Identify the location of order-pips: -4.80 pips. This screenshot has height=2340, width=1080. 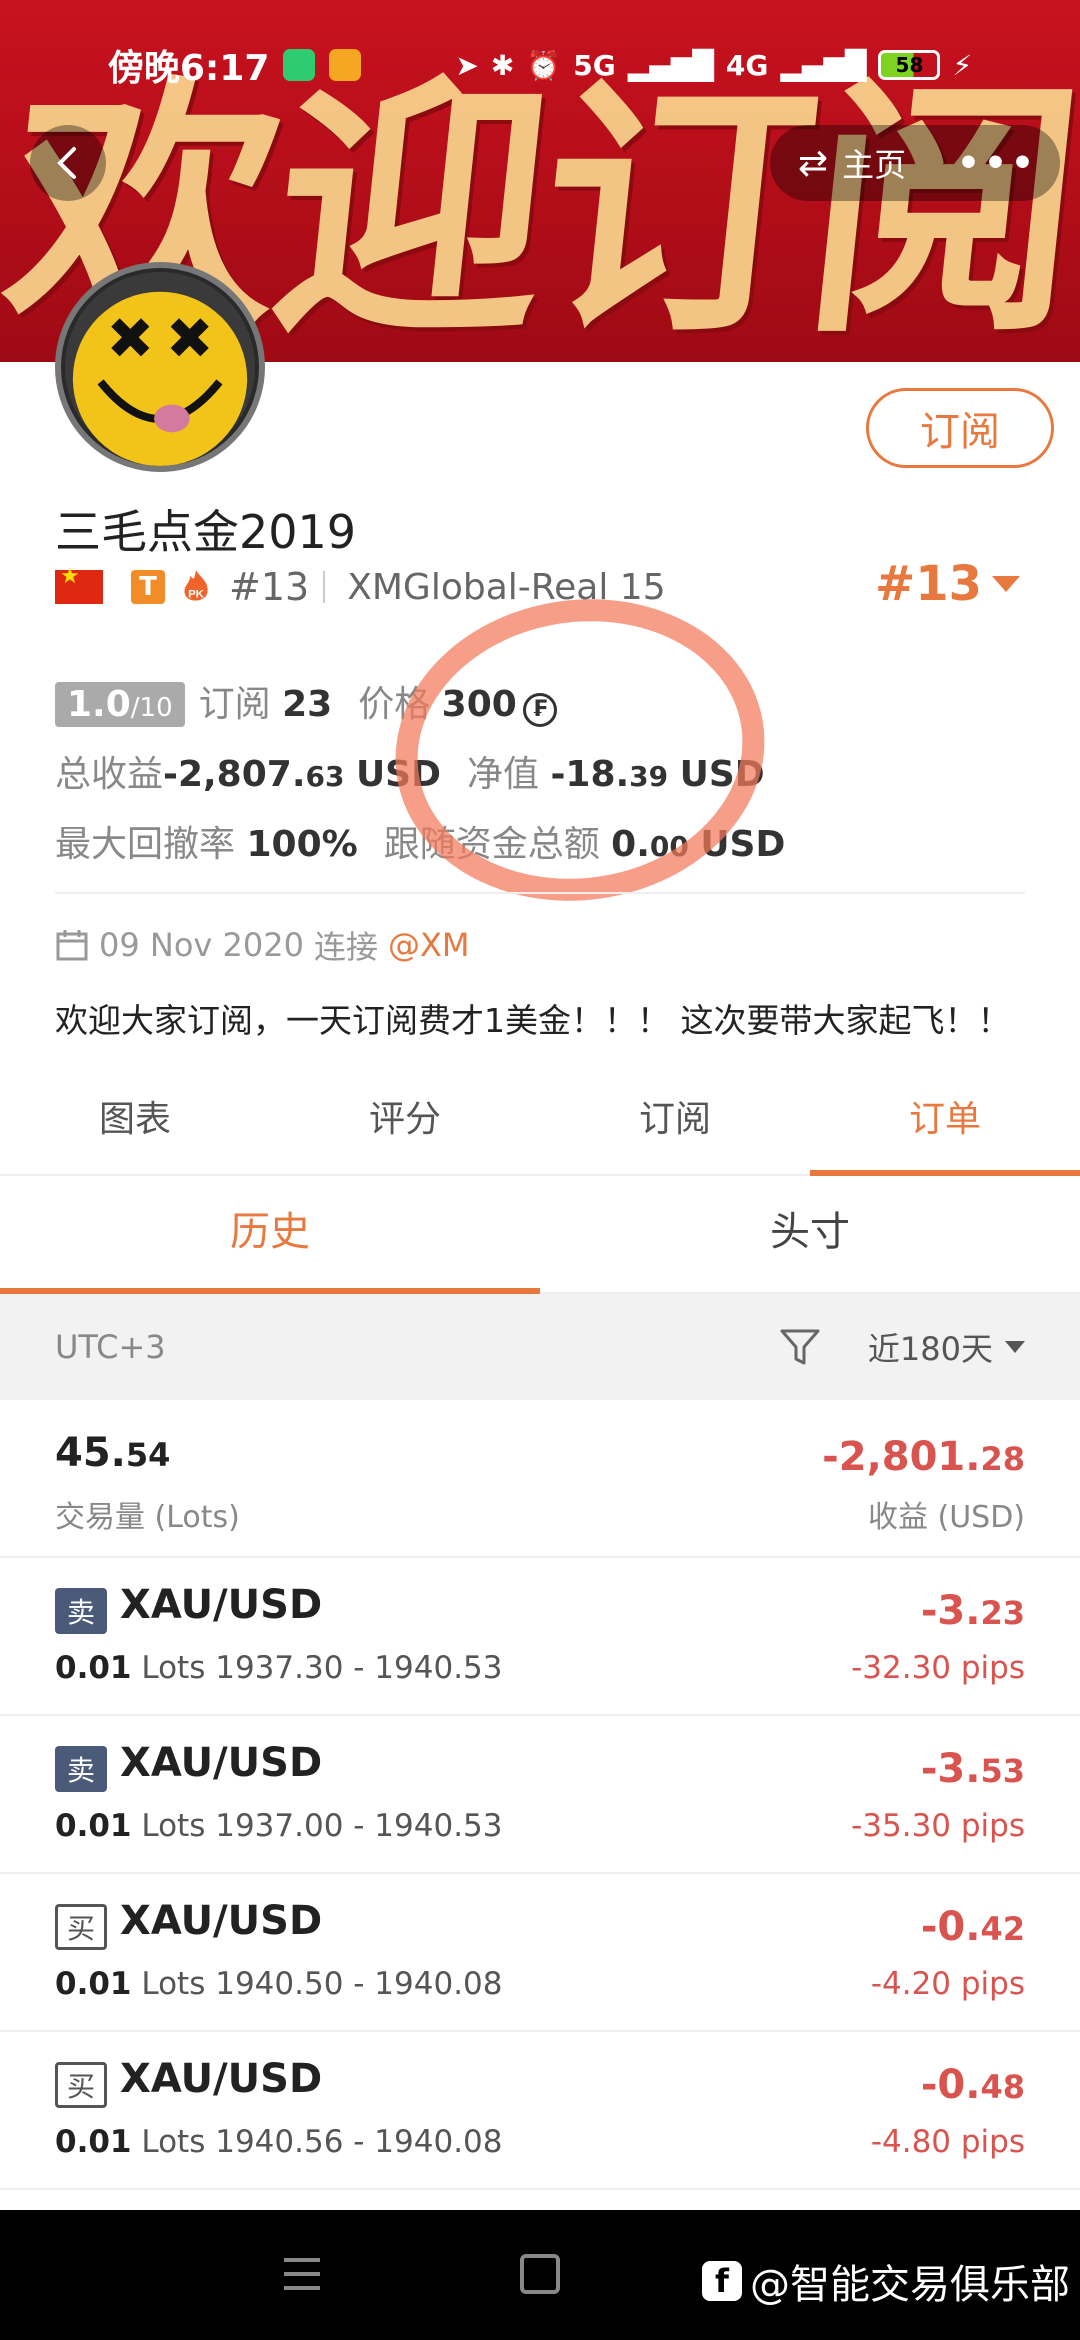
(947, 2142).